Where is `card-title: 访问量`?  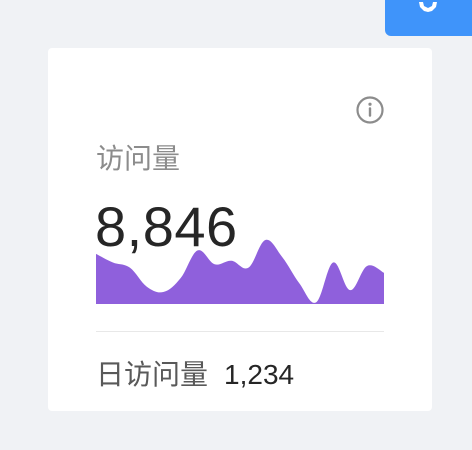 card-title: 访问量 is located at coordinates (138, 158).